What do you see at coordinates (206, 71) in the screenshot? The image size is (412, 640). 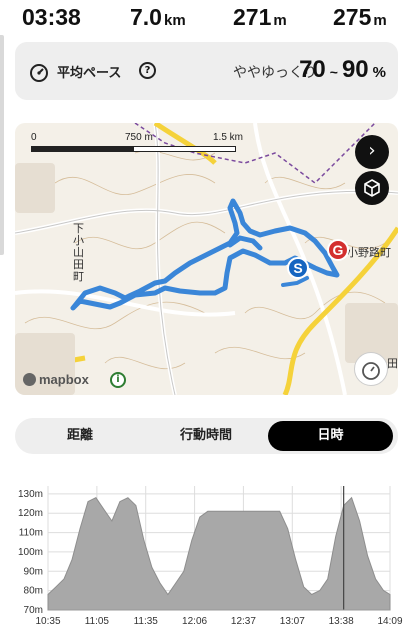 I see `pace-card: 平均ペース ? ややゆっくり 70 ~90%` at bounding box center [206, 71].